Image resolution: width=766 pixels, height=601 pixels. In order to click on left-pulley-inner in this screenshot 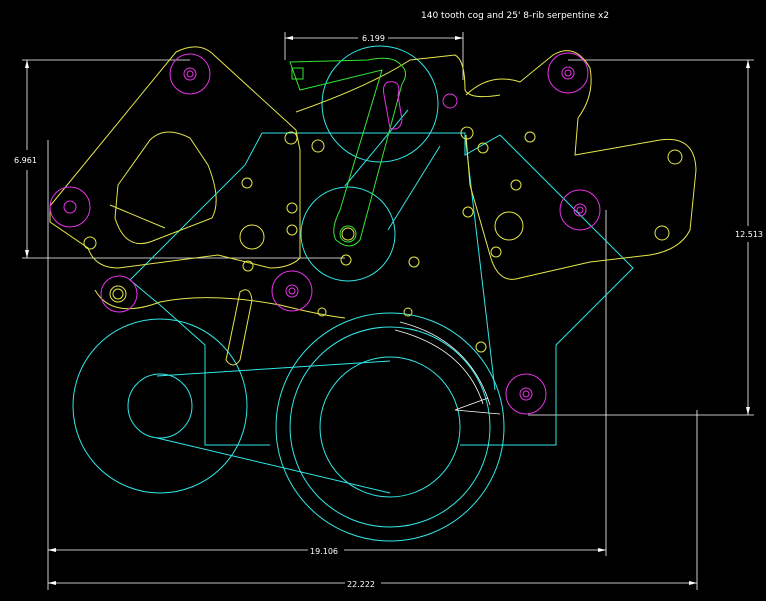, I will do `click(160, 406)`.